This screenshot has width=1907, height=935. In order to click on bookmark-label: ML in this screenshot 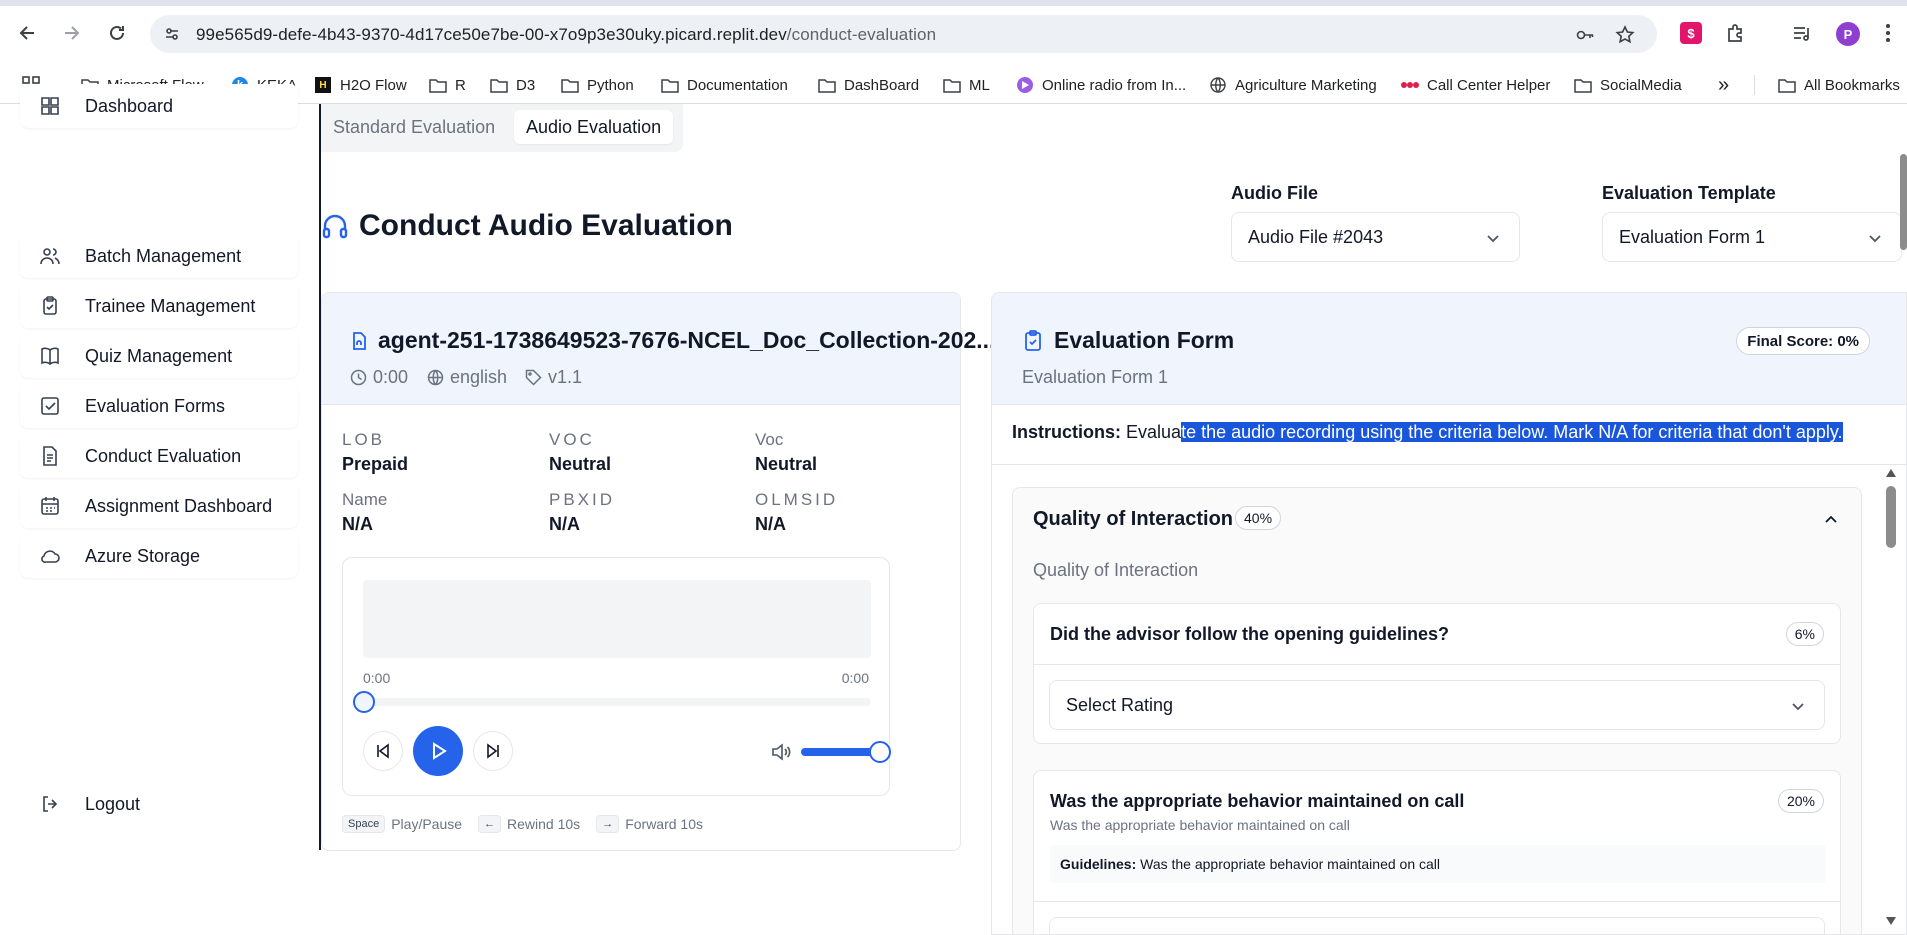, I will do `click(979, 85)`.